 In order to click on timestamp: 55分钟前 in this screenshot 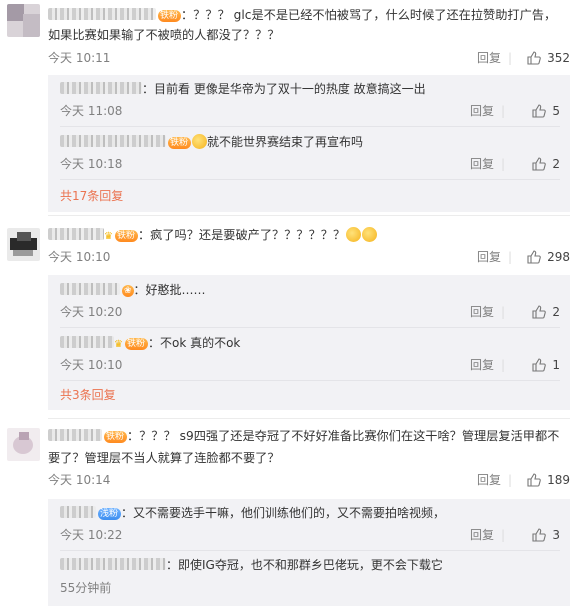, I will do `click(86, 588)`.